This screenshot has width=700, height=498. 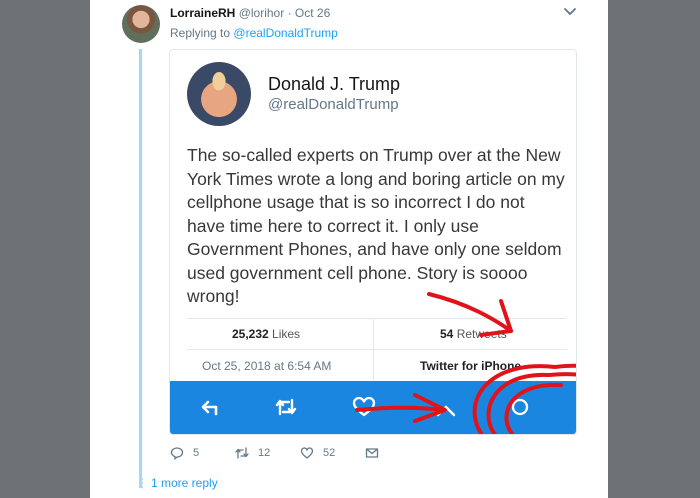 I want to click on replying-to: Replying to @realDonaldTrump, so click(x=254, y=33).